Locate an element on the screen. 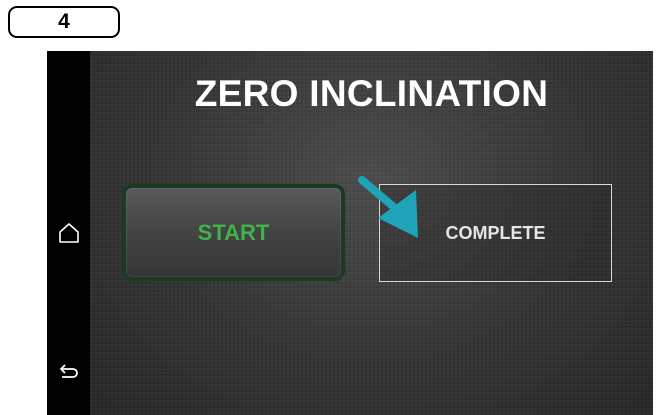  start-button-label: START is located at coordinates (233, 232).